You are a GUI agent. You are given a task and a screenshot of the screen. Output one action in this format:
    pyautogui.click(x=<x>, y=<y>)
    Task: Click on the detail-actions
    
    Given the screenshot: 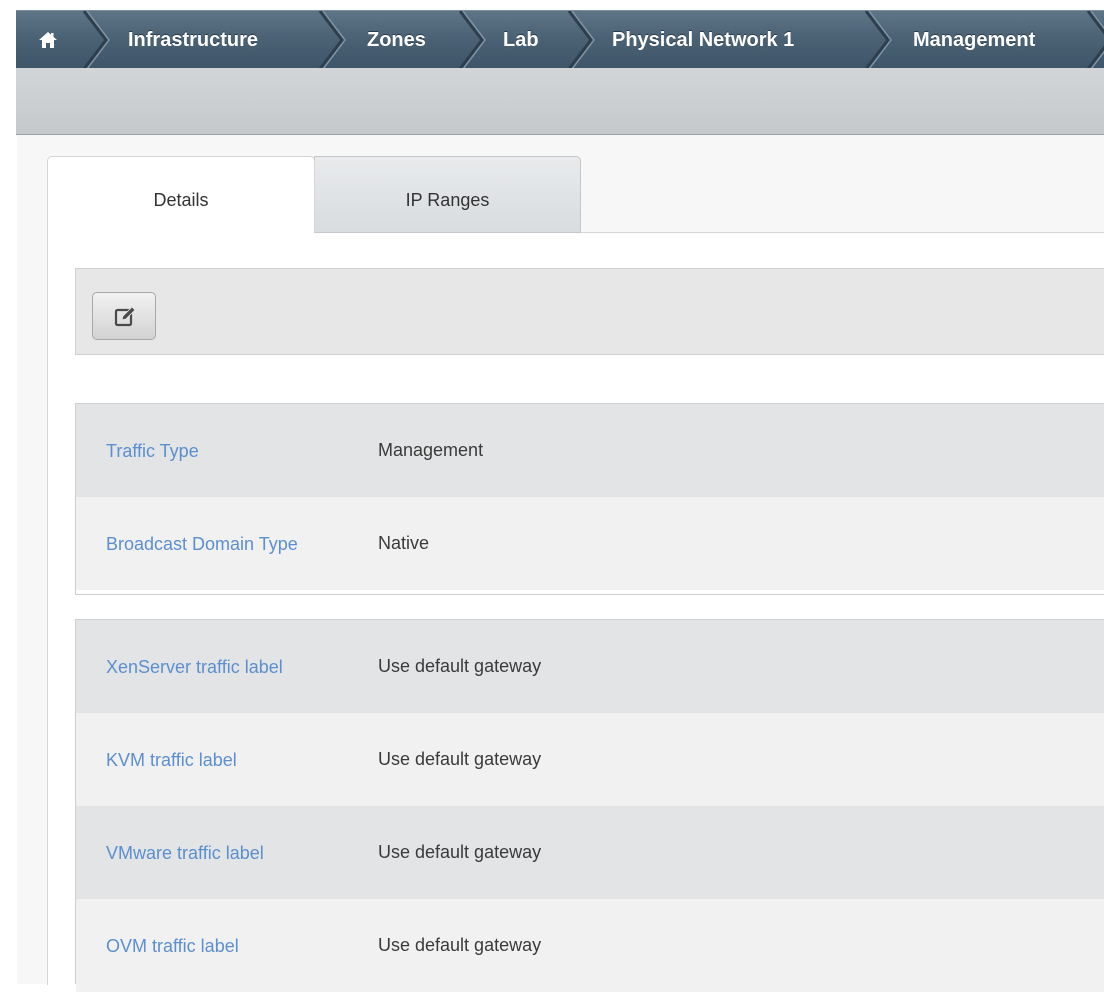 What is the action you would take?
    pyautogui.click(x=589, y=311)
    